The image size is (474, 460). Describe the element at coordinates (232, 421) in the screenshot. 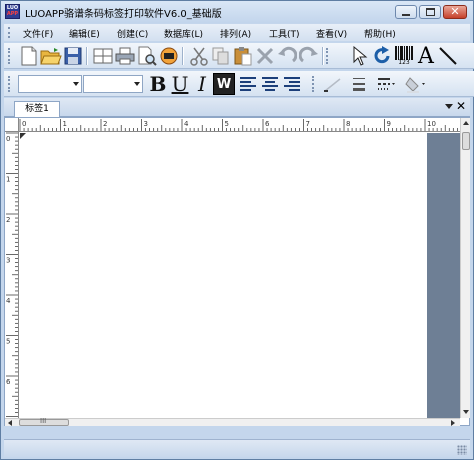

I see `horizontal-scrollbar: III` at that location.